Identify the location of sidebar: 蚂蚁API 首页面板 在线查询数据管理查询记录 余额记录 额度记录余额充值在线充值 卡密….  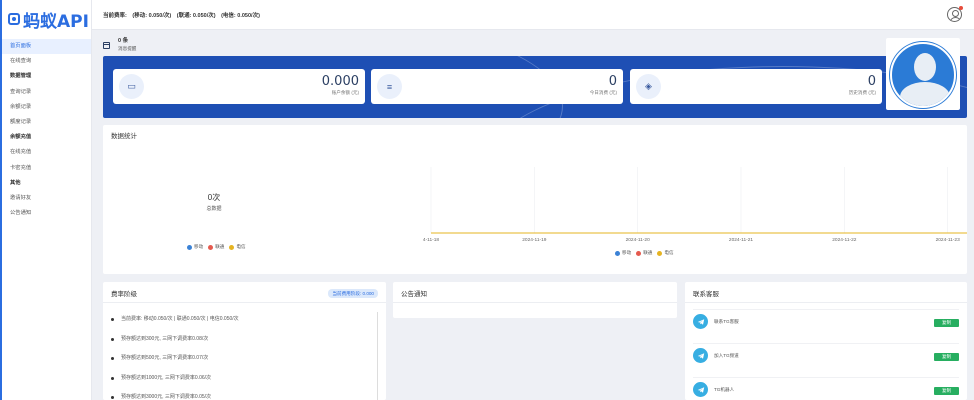
(47, 200).